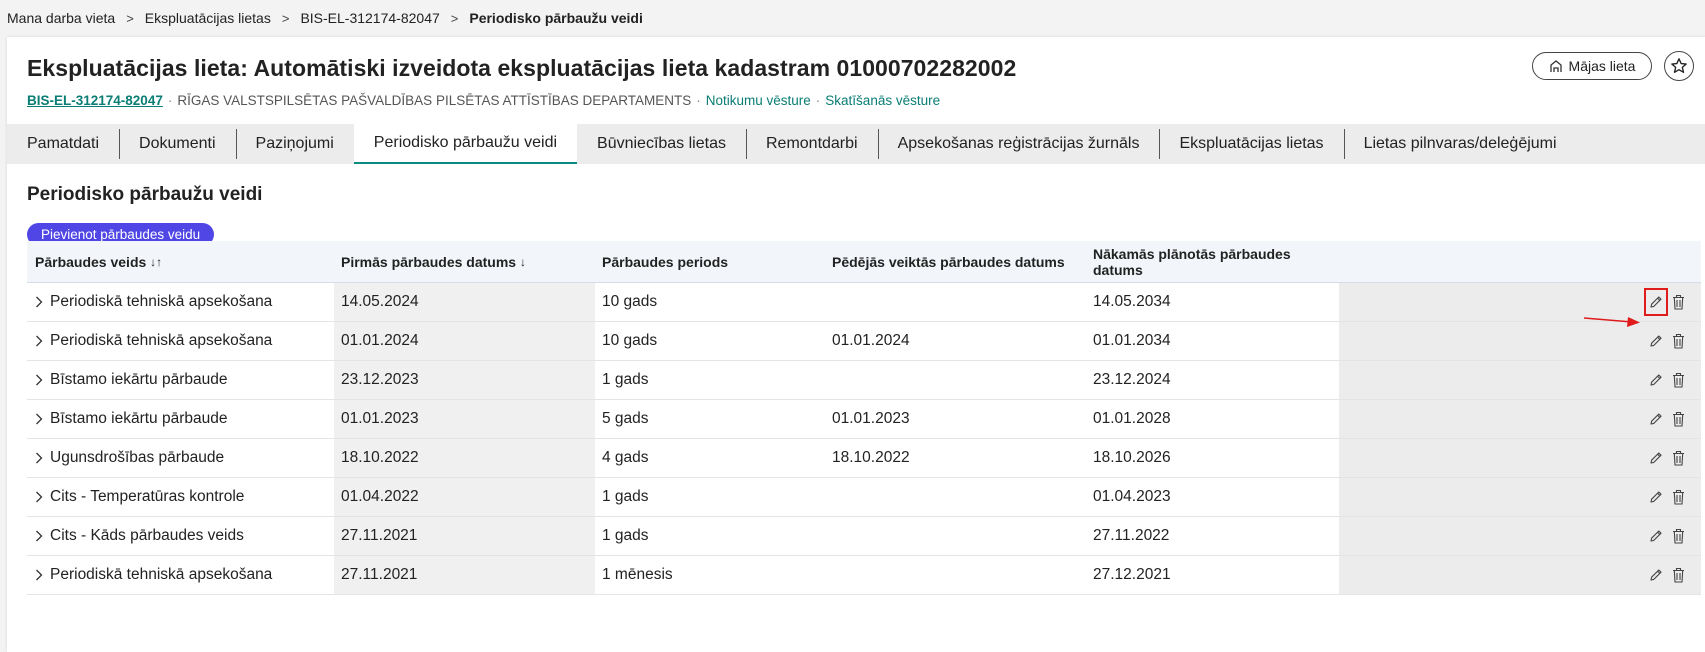 This screenshot has height=652, width=1705. Describe the element at coordinates (464, 341) in the screenshot. I see `cell-first-date: 01.01.2024` at that location.